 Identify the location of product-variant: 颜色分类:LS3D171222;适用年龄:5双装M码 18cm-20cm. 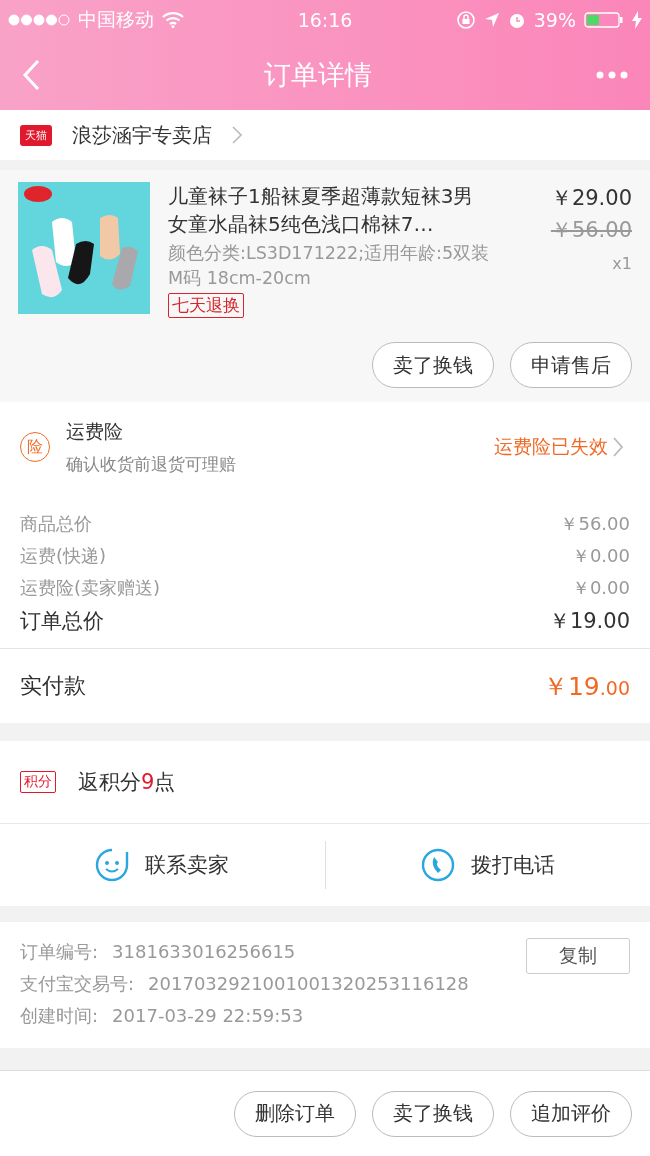
(329, 266).